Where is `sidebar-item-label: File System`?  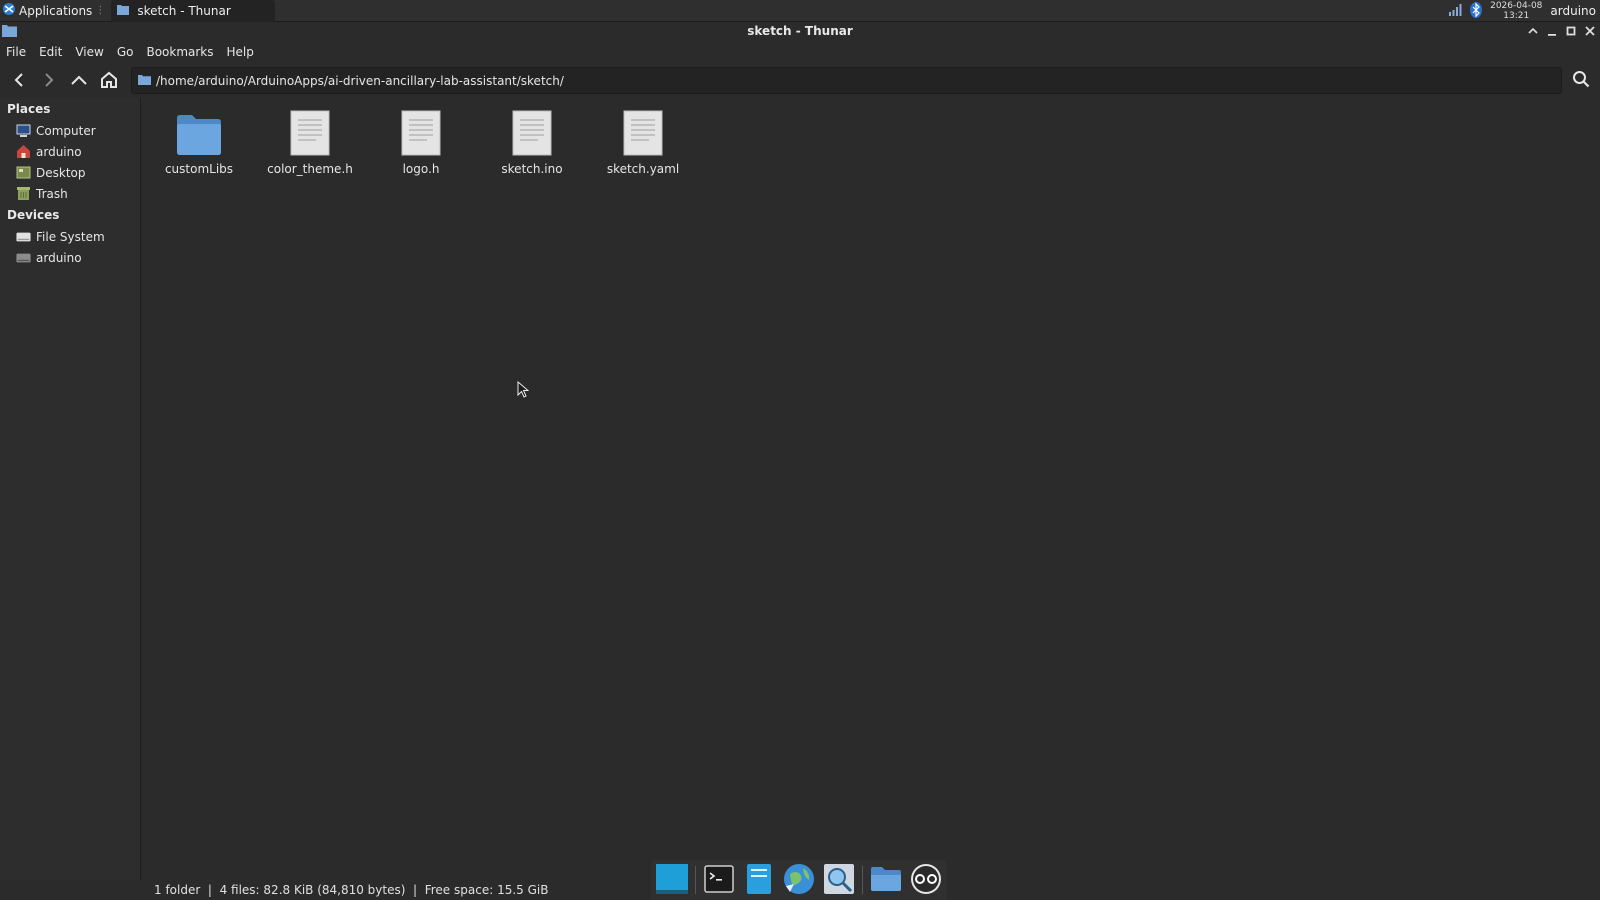 sidebar-item-label: File System is located at coordinates (70, 236).